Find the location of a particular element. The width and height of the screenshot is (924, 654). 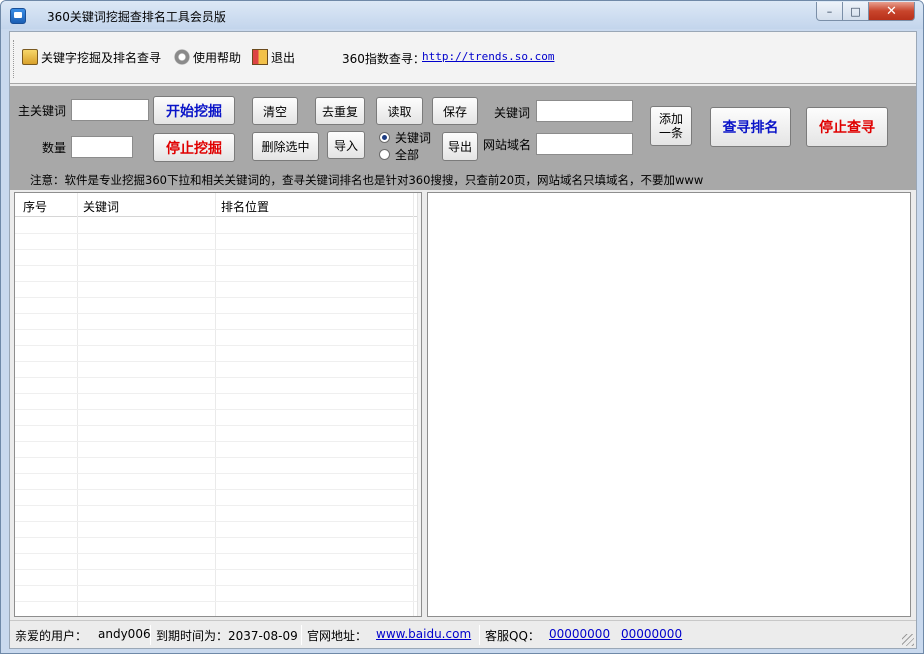

query-rank-button: 查寻排名 is located at coordinates (750, 127).